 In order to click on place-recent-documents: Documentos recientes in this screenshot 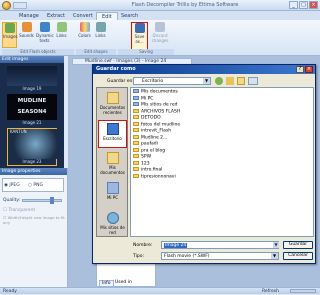, I will do `click(112, 104)`.